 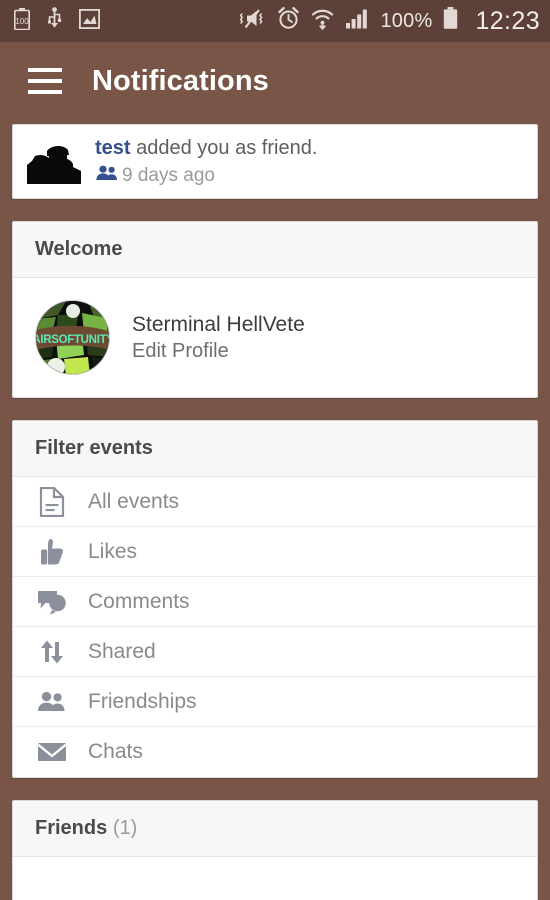 What do you see at coordinates (52, 602) in the screenshot?
I see `comments-icon` at bounding box center [52, 602].